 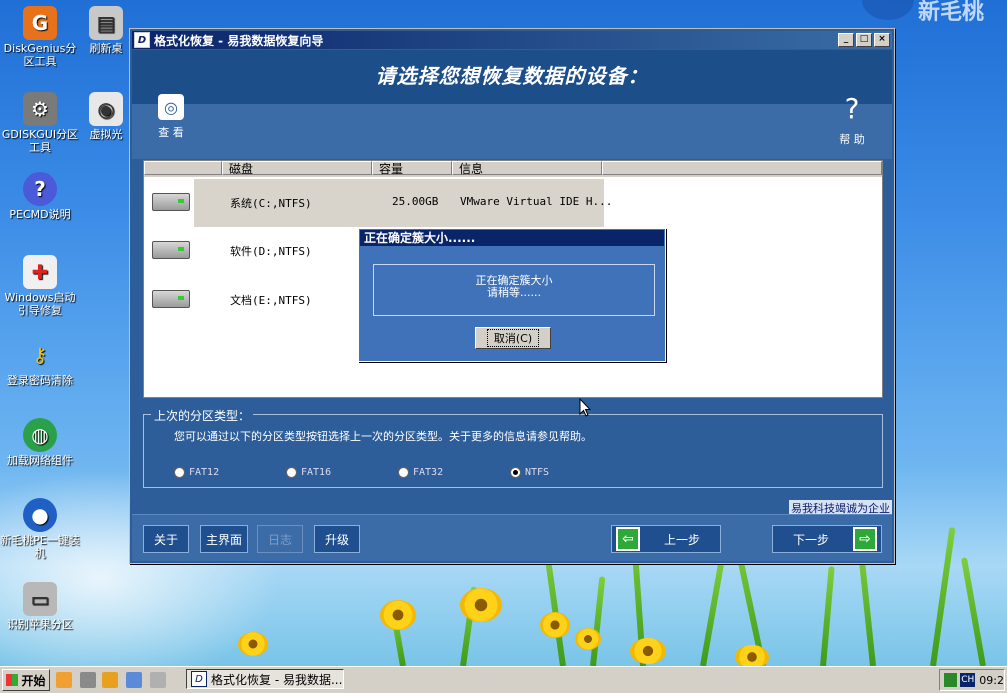 What do you see at coordinates (811, 539) in the screenshot?
I see `next-step-label: 下一步` at bounding box center [811, 539].